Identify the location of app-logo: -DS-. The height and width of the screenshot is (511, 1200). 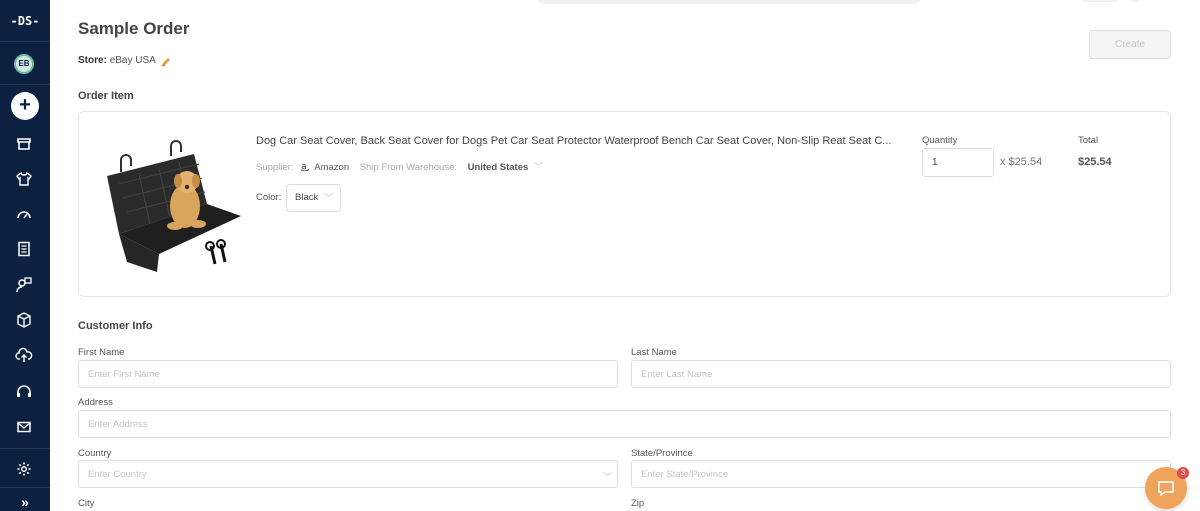
(25, 21).